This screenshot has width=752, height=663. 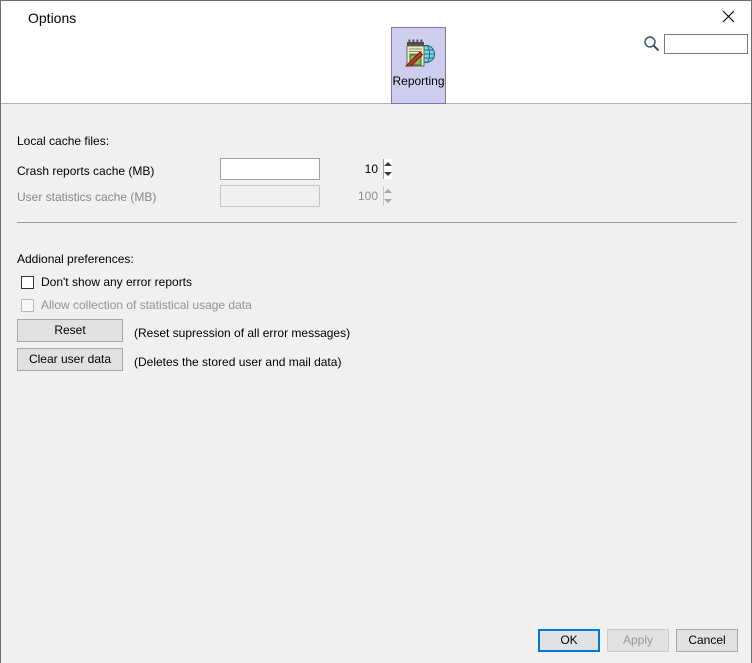 I want to click on crash-reports-cache-stepper, so click(x=306, y=169).